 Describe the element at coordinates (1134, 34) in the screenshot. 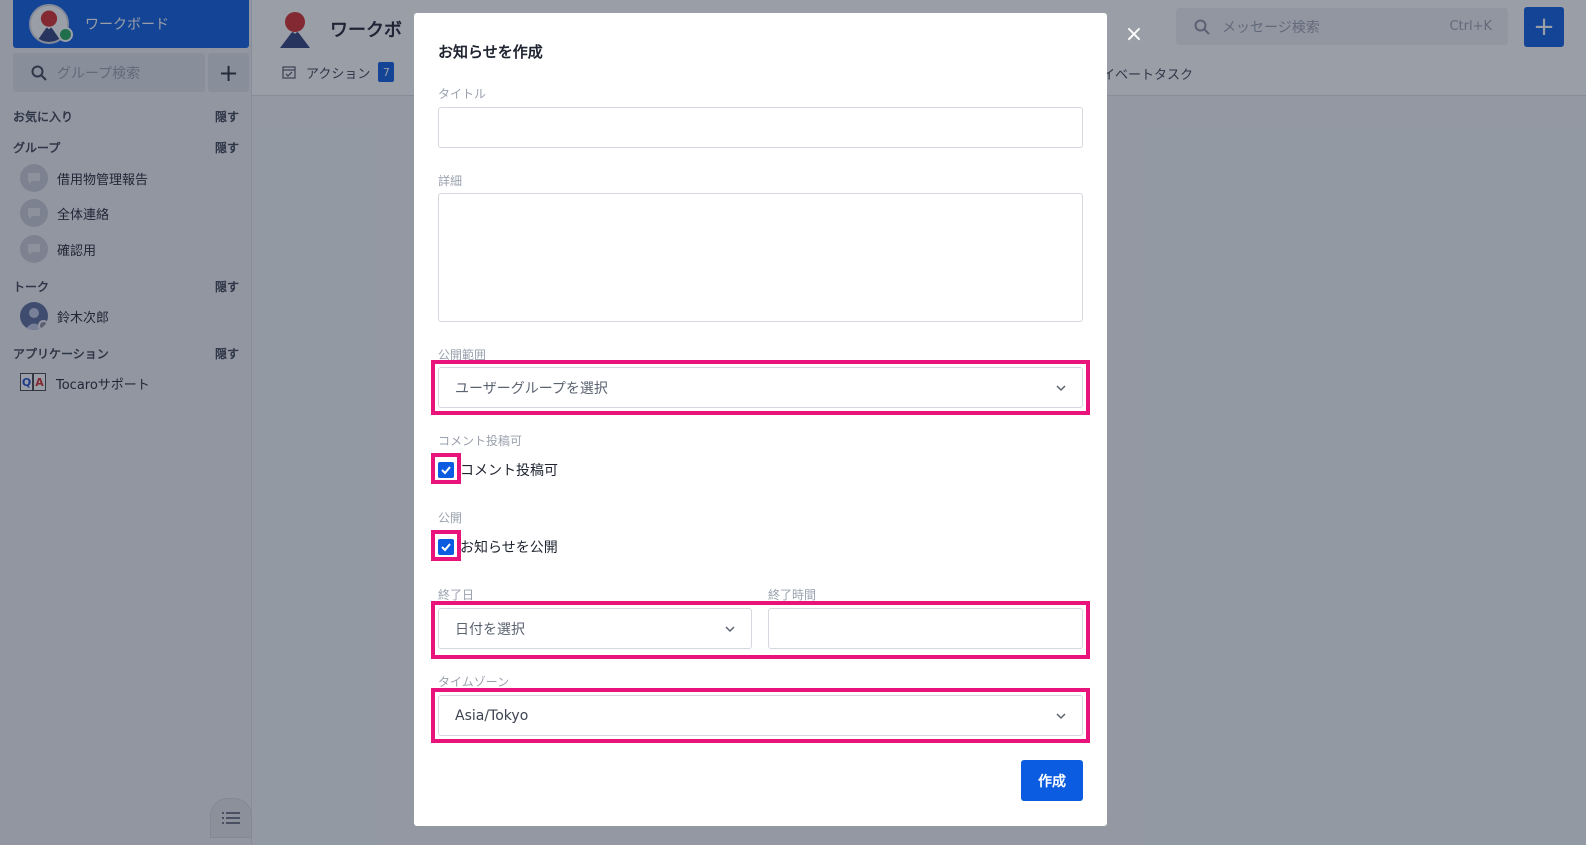

I see `close-icon: ×` at that location.